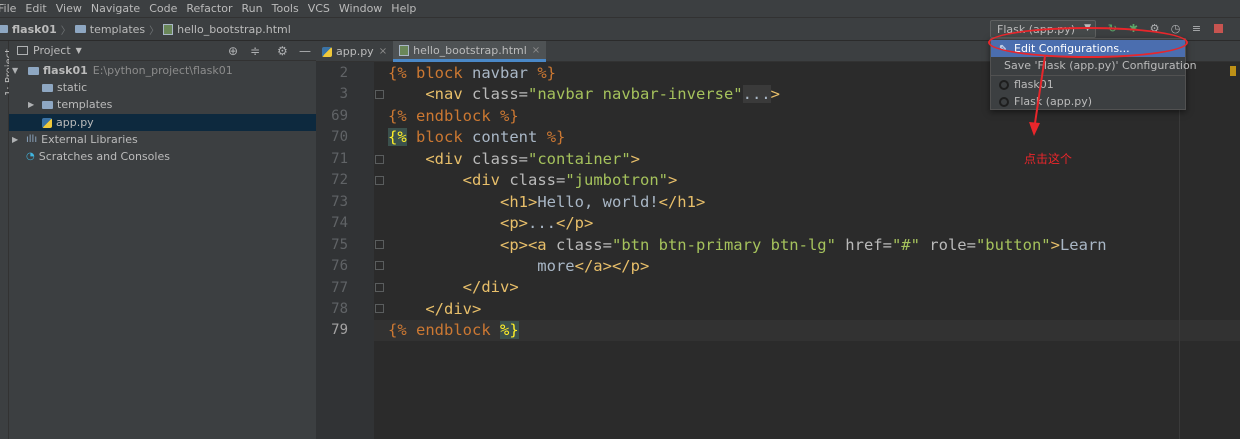 The height and width of the screenshot is (439, 1240). What do you see at coordinates (361, 8) in the screenshot?
I see `menu-window: Window` at bounding box center [361, 8].